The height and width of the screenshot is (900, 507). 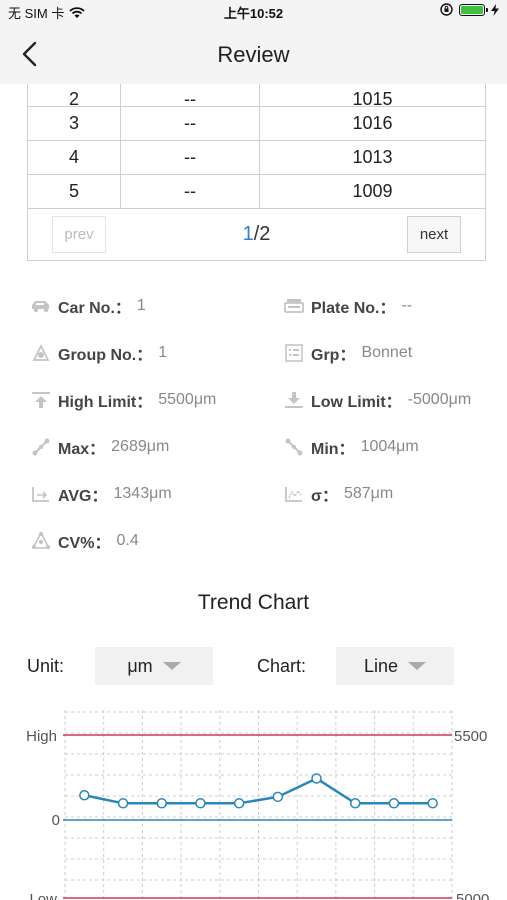 I want to click on current-page: 1, so click(x=248, y=233).